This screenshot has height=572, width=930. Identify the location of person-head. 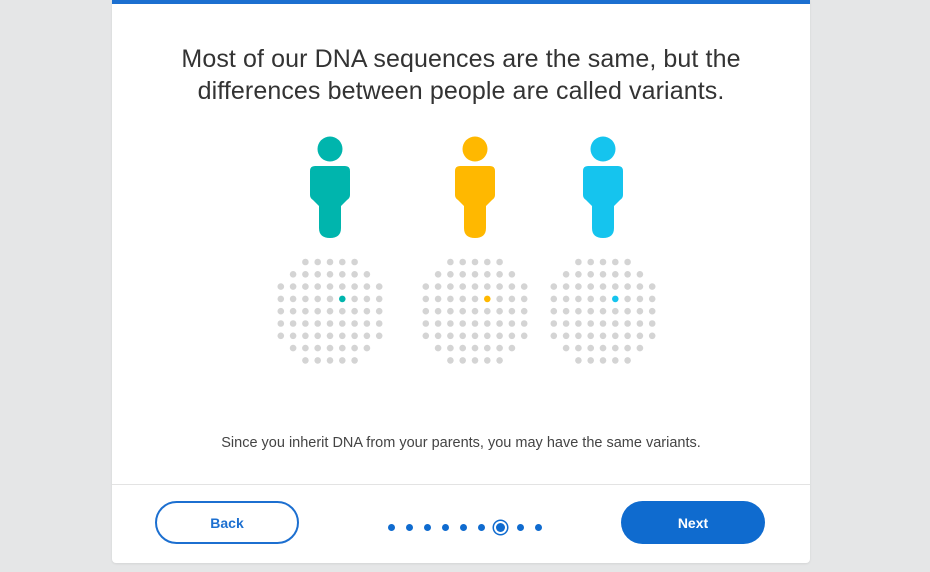
(603, 149).